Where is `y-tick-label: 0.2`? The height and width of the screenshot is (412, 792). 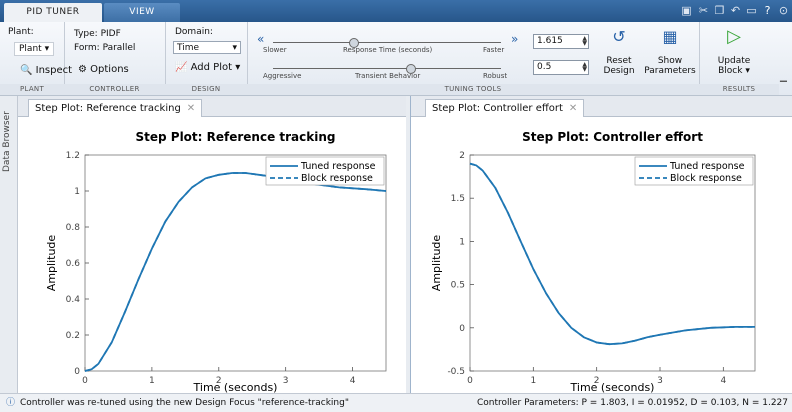
y-tick-label: 0.2 is located at coordinates (73, 336).